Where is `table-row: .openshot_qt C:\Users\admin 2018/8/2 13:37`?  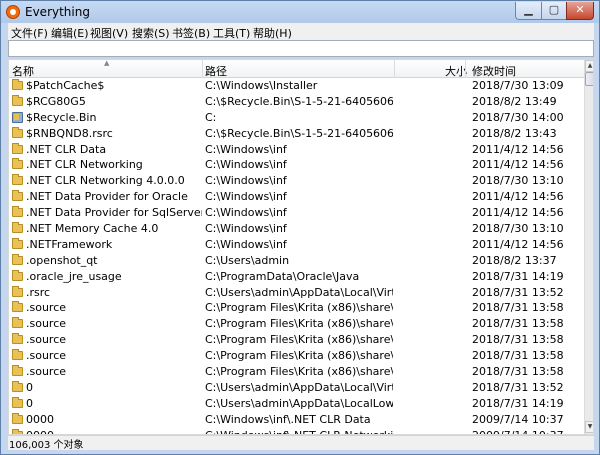 table-row: .openshot_qt C:\Users\admin 2018/8/2 13:37 is located at coordinates (296, 261).